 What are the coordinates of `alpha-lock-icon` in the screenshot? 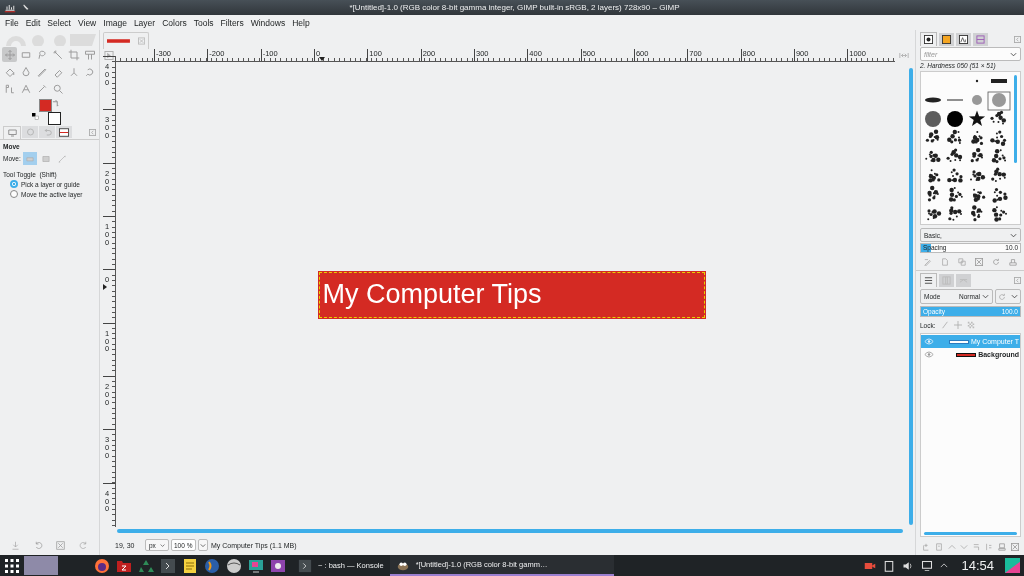 It's located at (970, 325).